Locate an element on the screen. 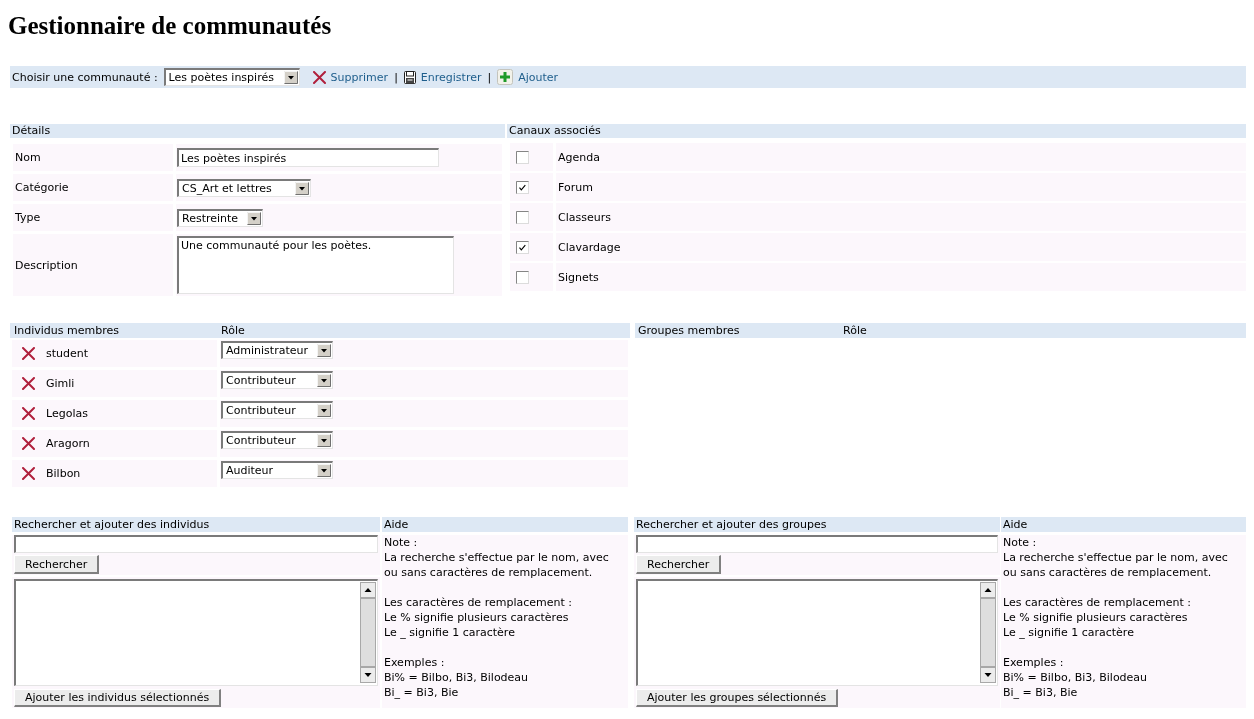  member-name: Legolas is located at coordinates (67, 413).